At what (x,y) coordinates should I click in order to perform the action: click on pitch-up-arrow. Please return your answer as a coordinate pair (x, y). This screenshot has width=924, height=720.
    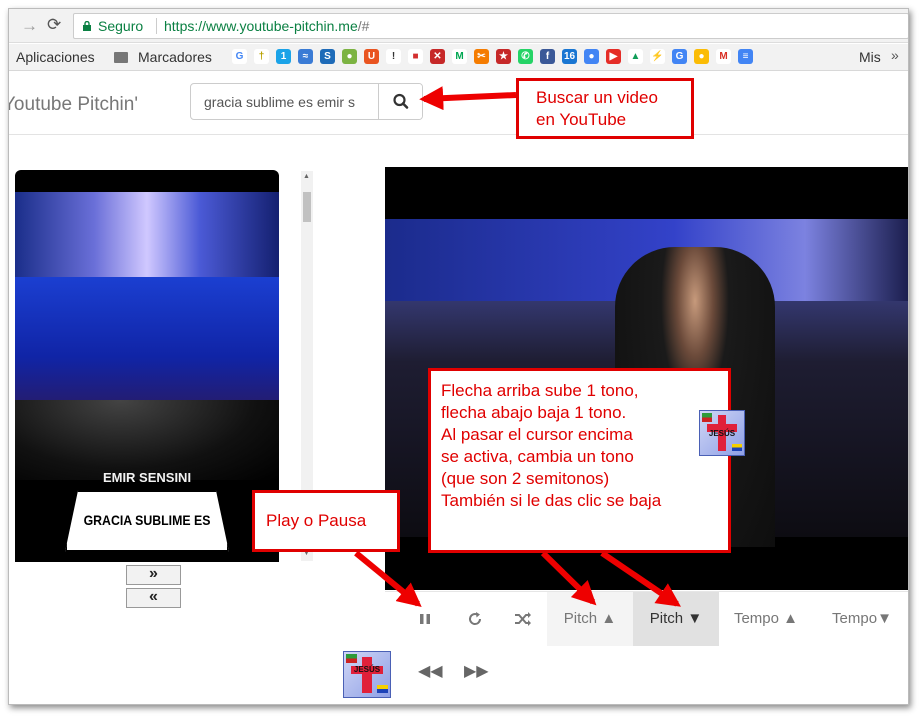
    Looking at the image, I should click on (568, 578).